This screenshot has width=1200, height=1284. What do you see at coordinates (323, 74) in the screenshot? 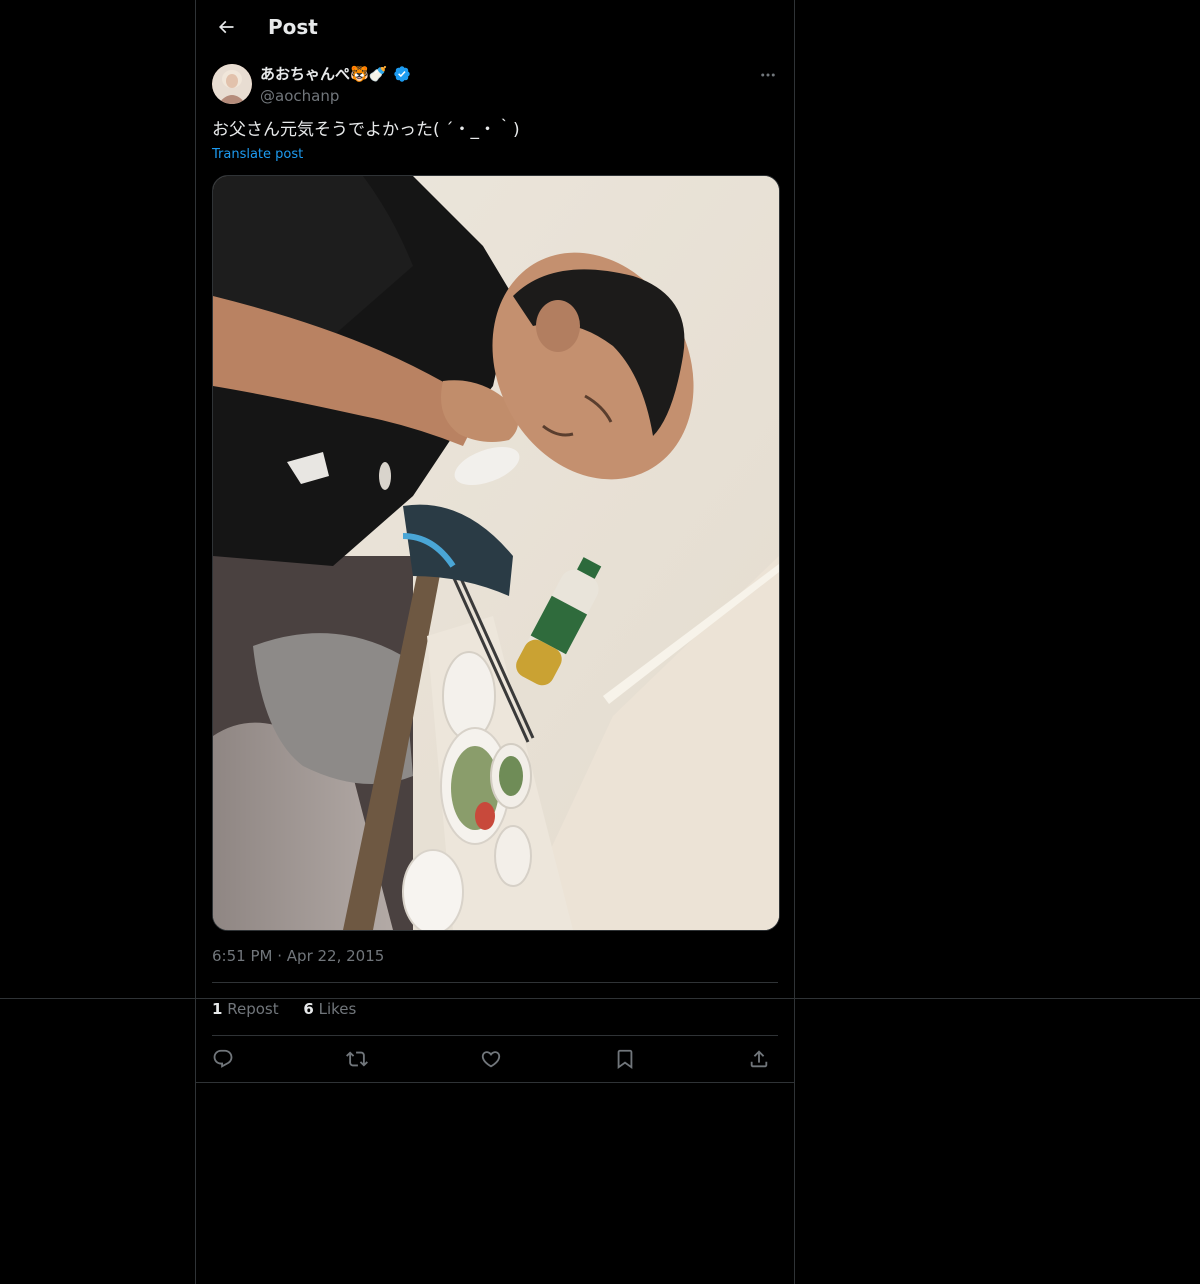
I see `author-display-name: あおちゃんぺ🐯🍼` at bounding box center [323, 74].